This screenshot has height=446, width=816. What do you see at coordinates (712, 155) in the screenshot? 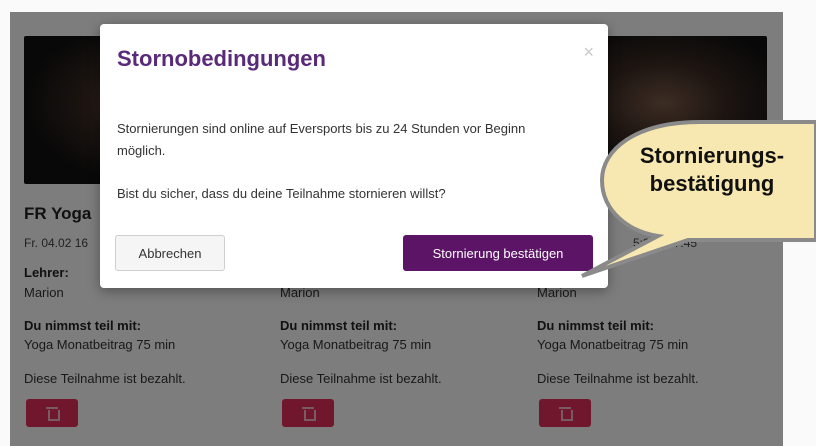
I see `callout-line-1: Stornierungs-` at bounding box center [712, 155].